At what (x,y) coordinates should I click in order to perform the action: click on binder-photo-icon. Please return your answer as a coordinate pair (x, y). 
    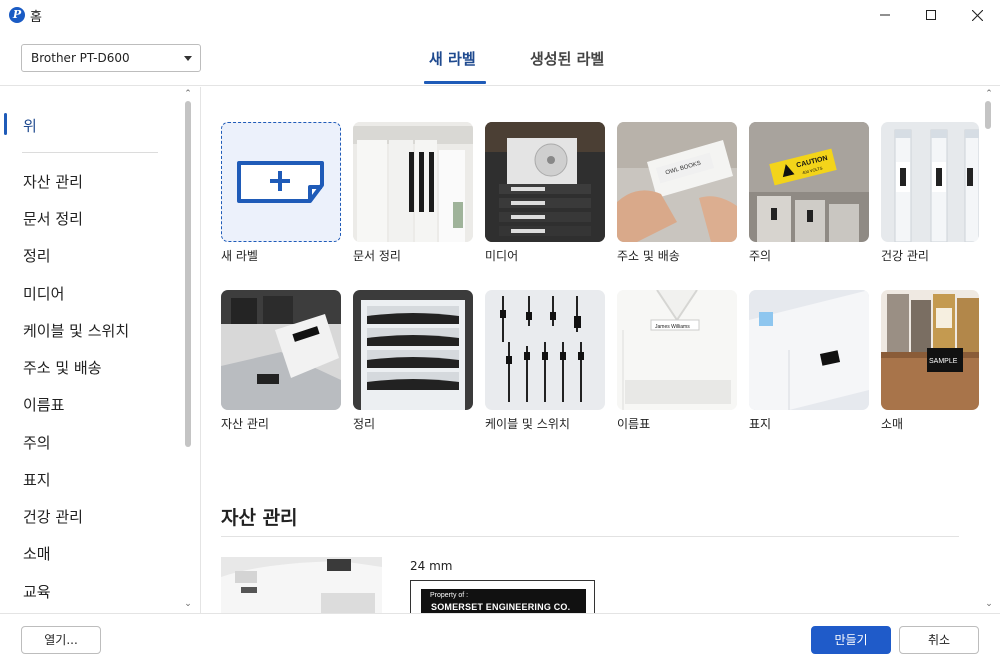
    Looking at the image, I should click on (413, 182).